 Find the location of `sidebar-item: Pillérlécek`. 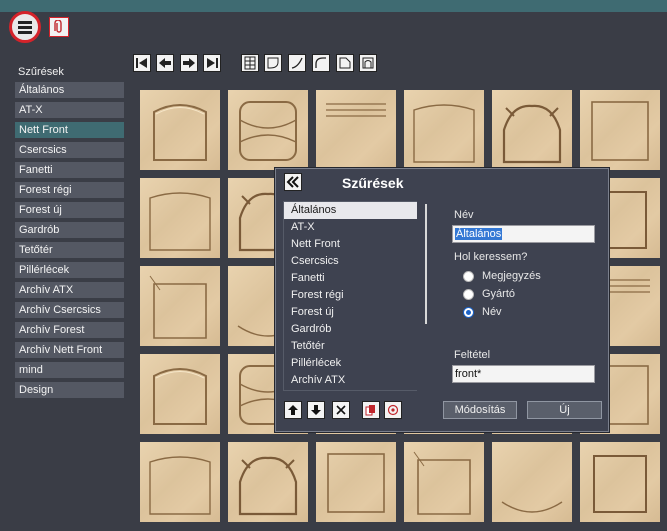

sidebar-item: Pillérlécek is located at coordinates (69, 270).